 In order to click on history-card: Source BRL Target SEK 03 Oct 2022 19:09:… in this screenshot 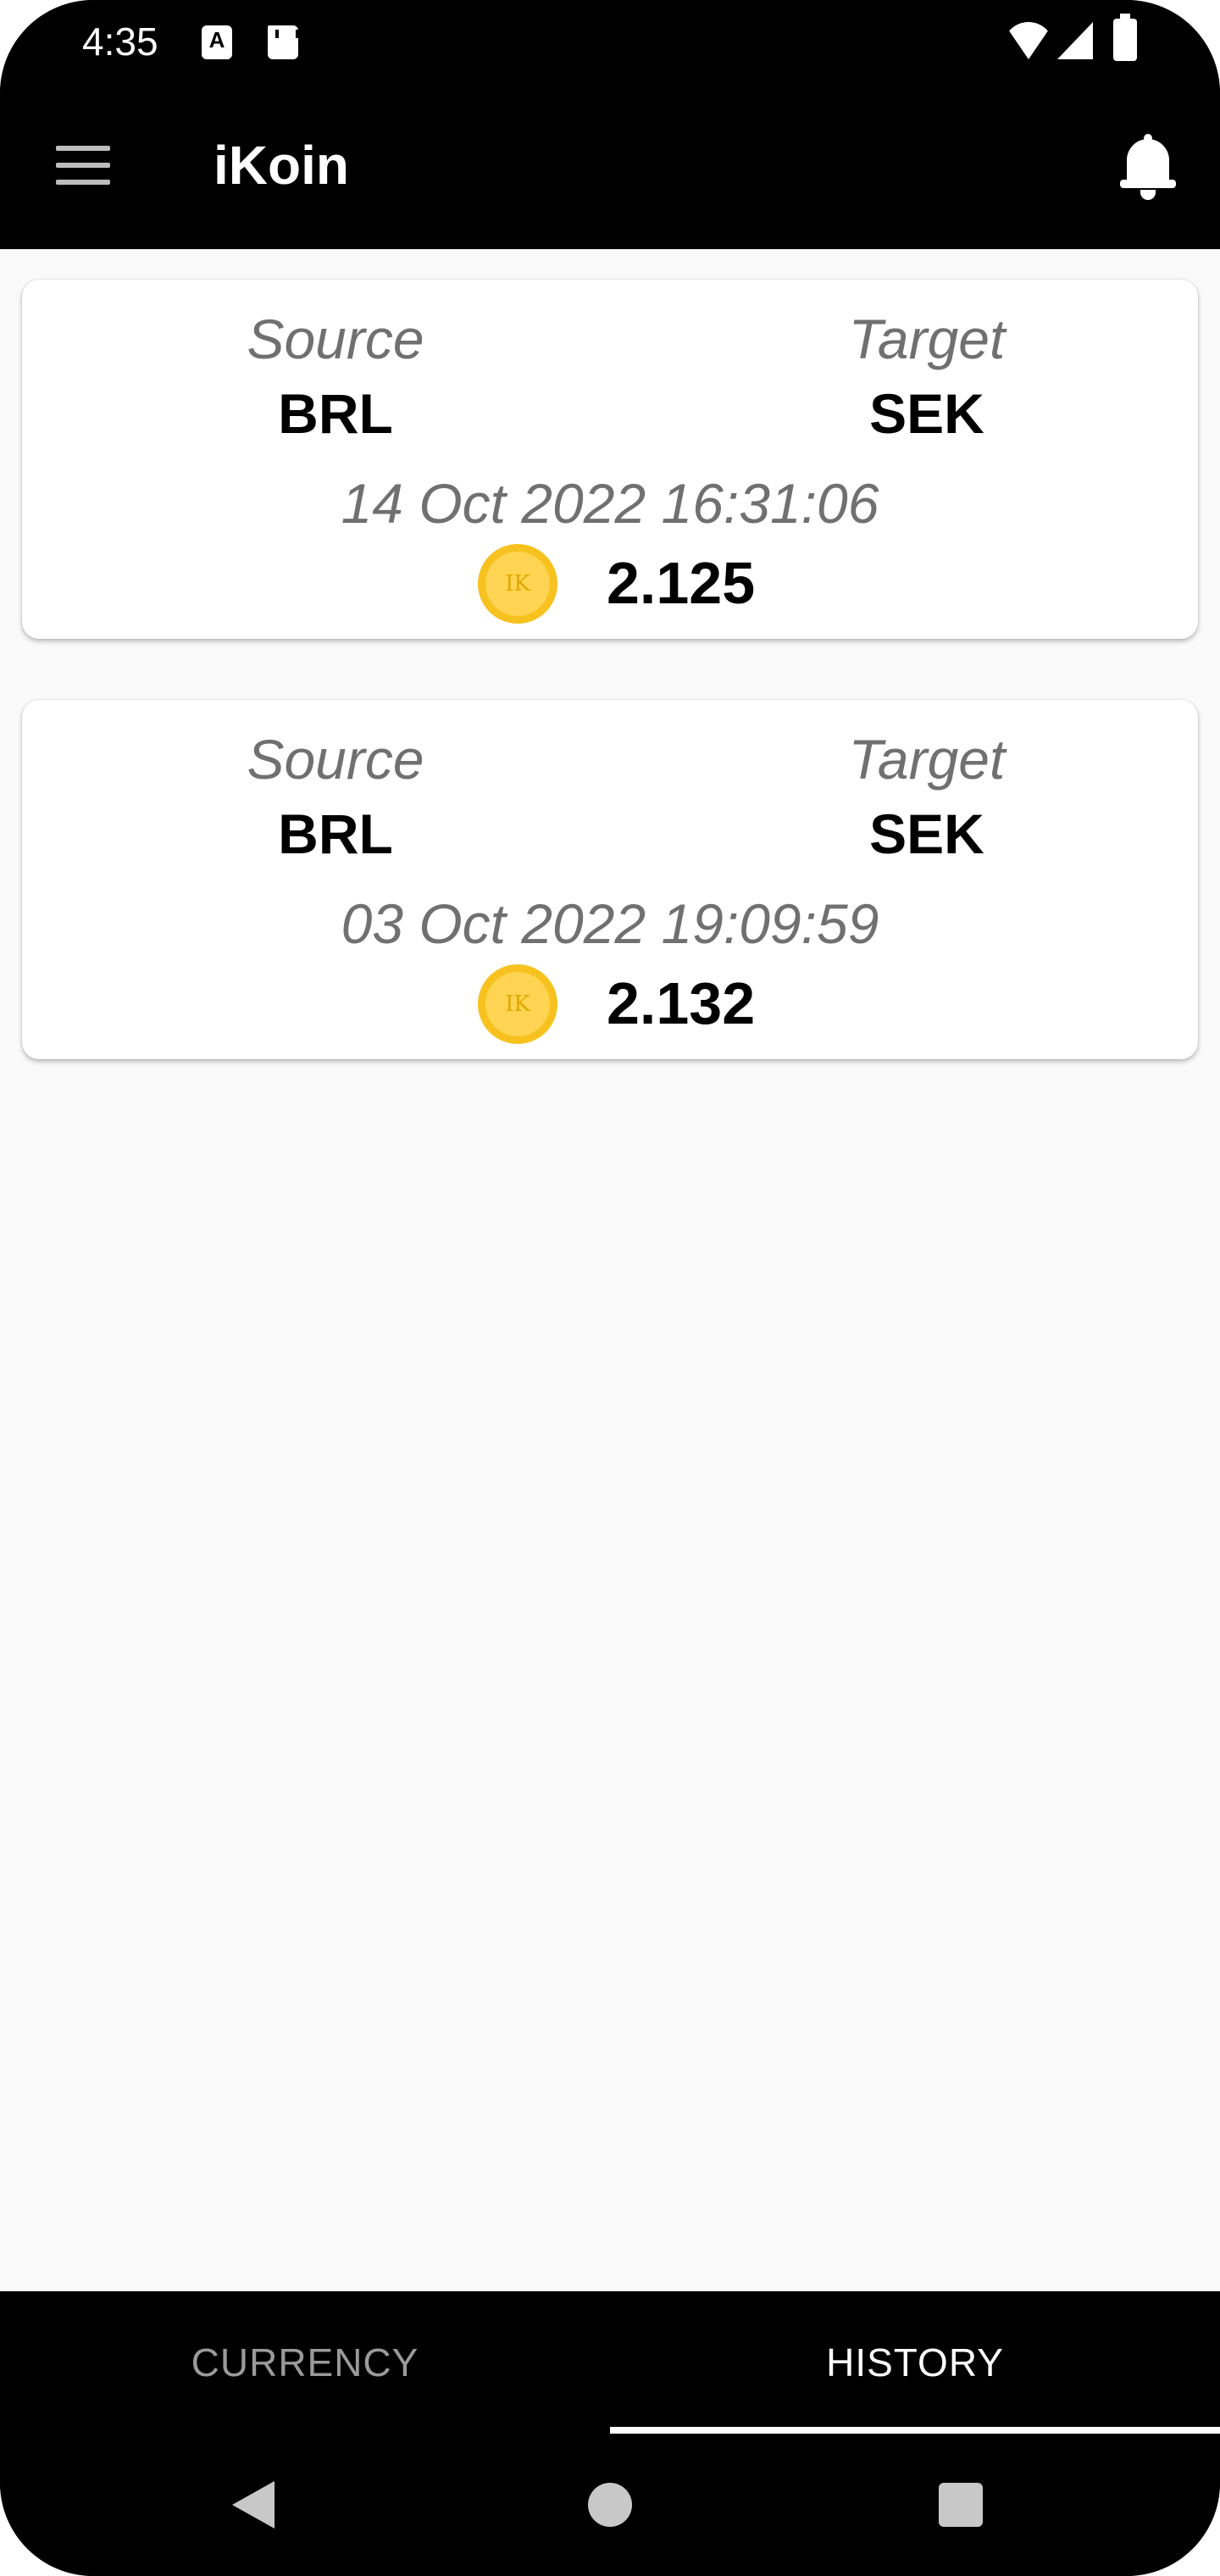, I will do `click(610, 879)`.